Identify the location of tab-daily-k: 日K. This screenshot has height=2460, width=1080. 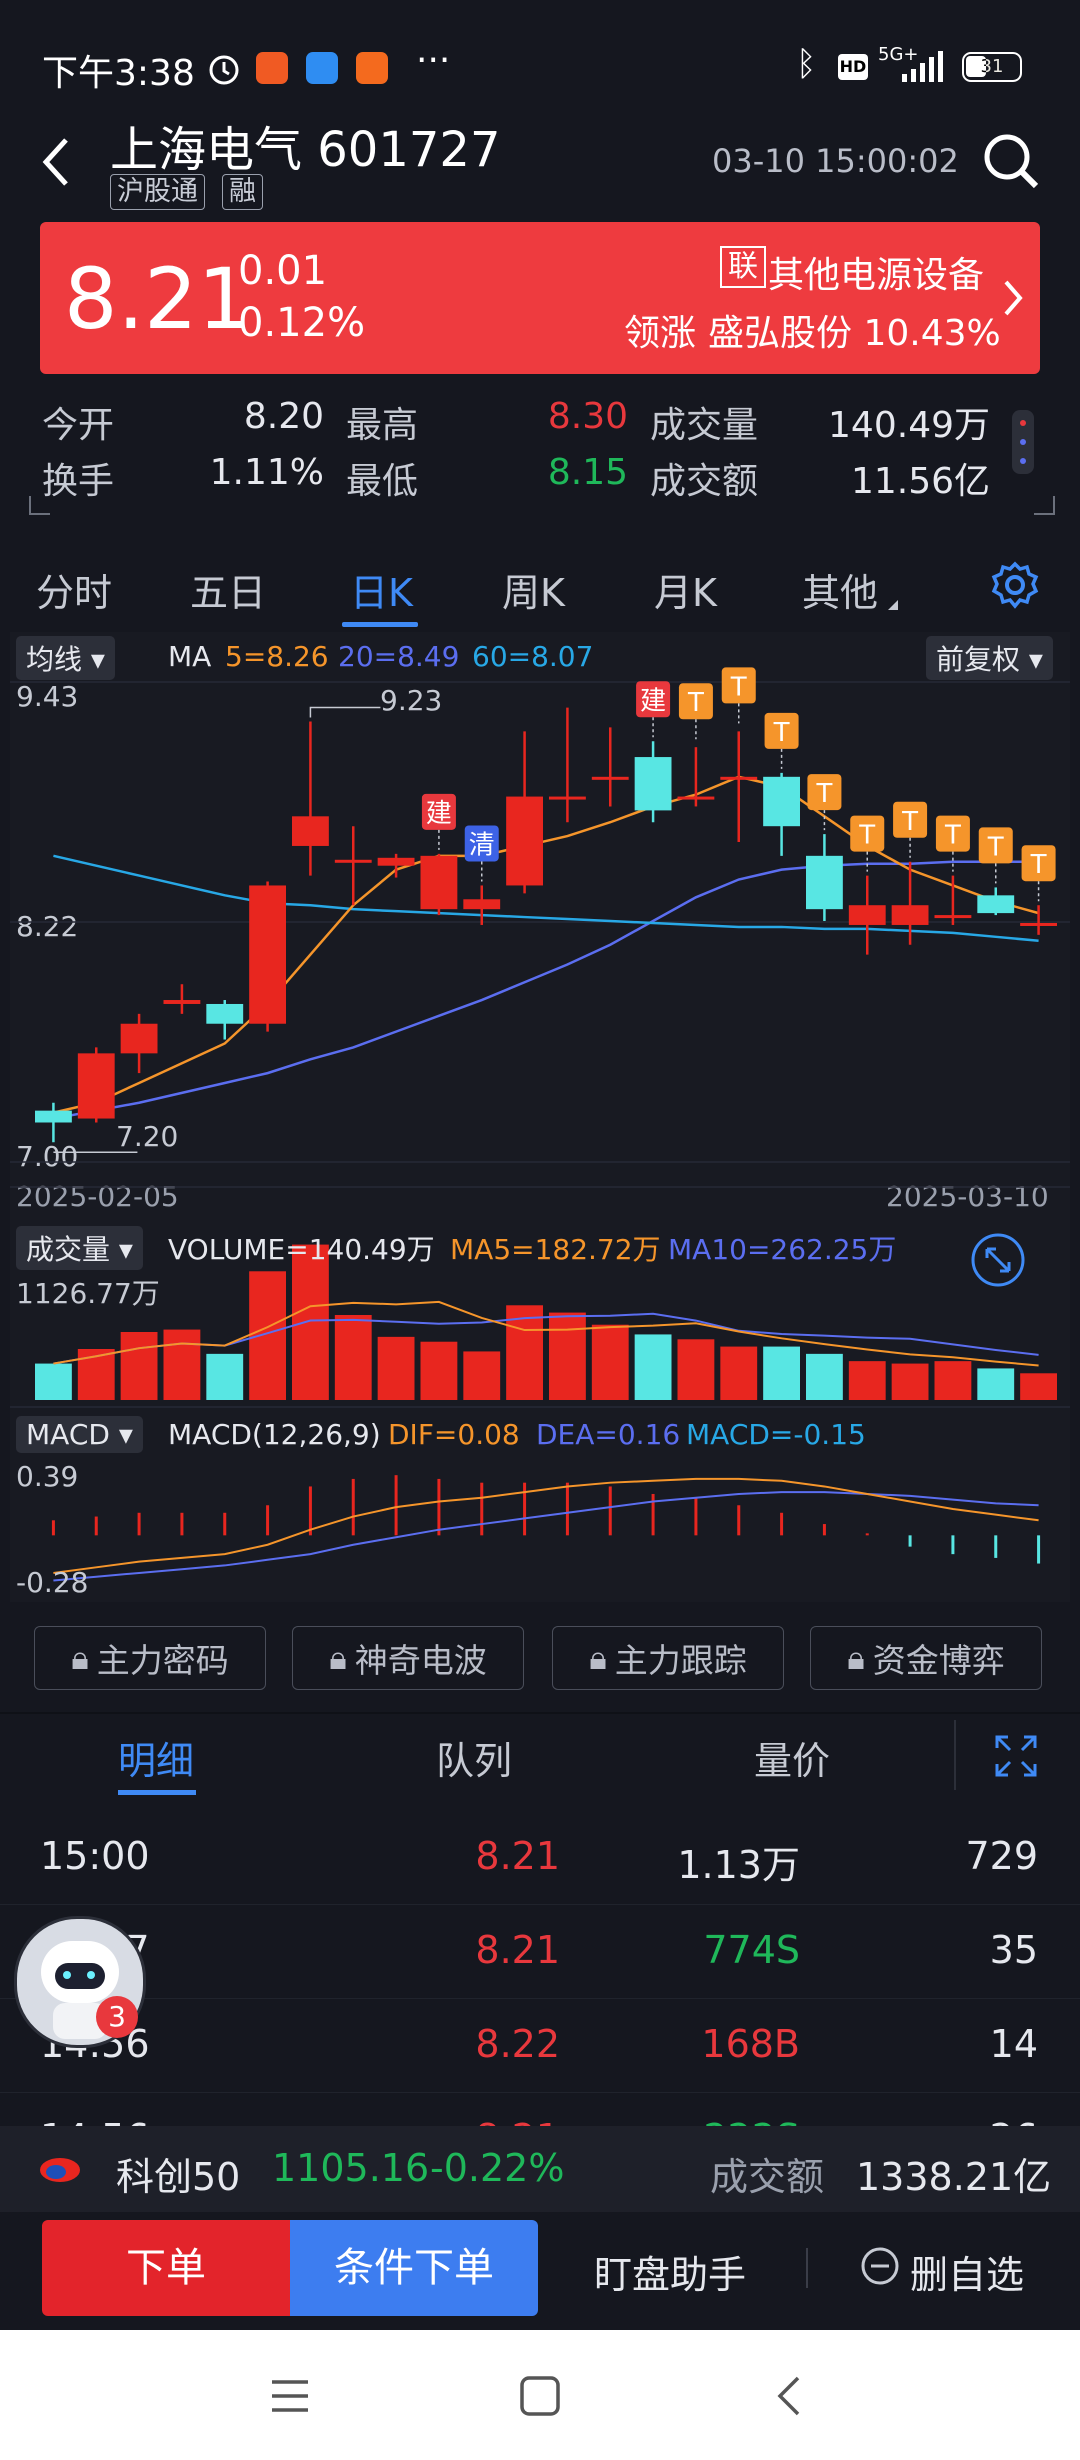
(381, 589).